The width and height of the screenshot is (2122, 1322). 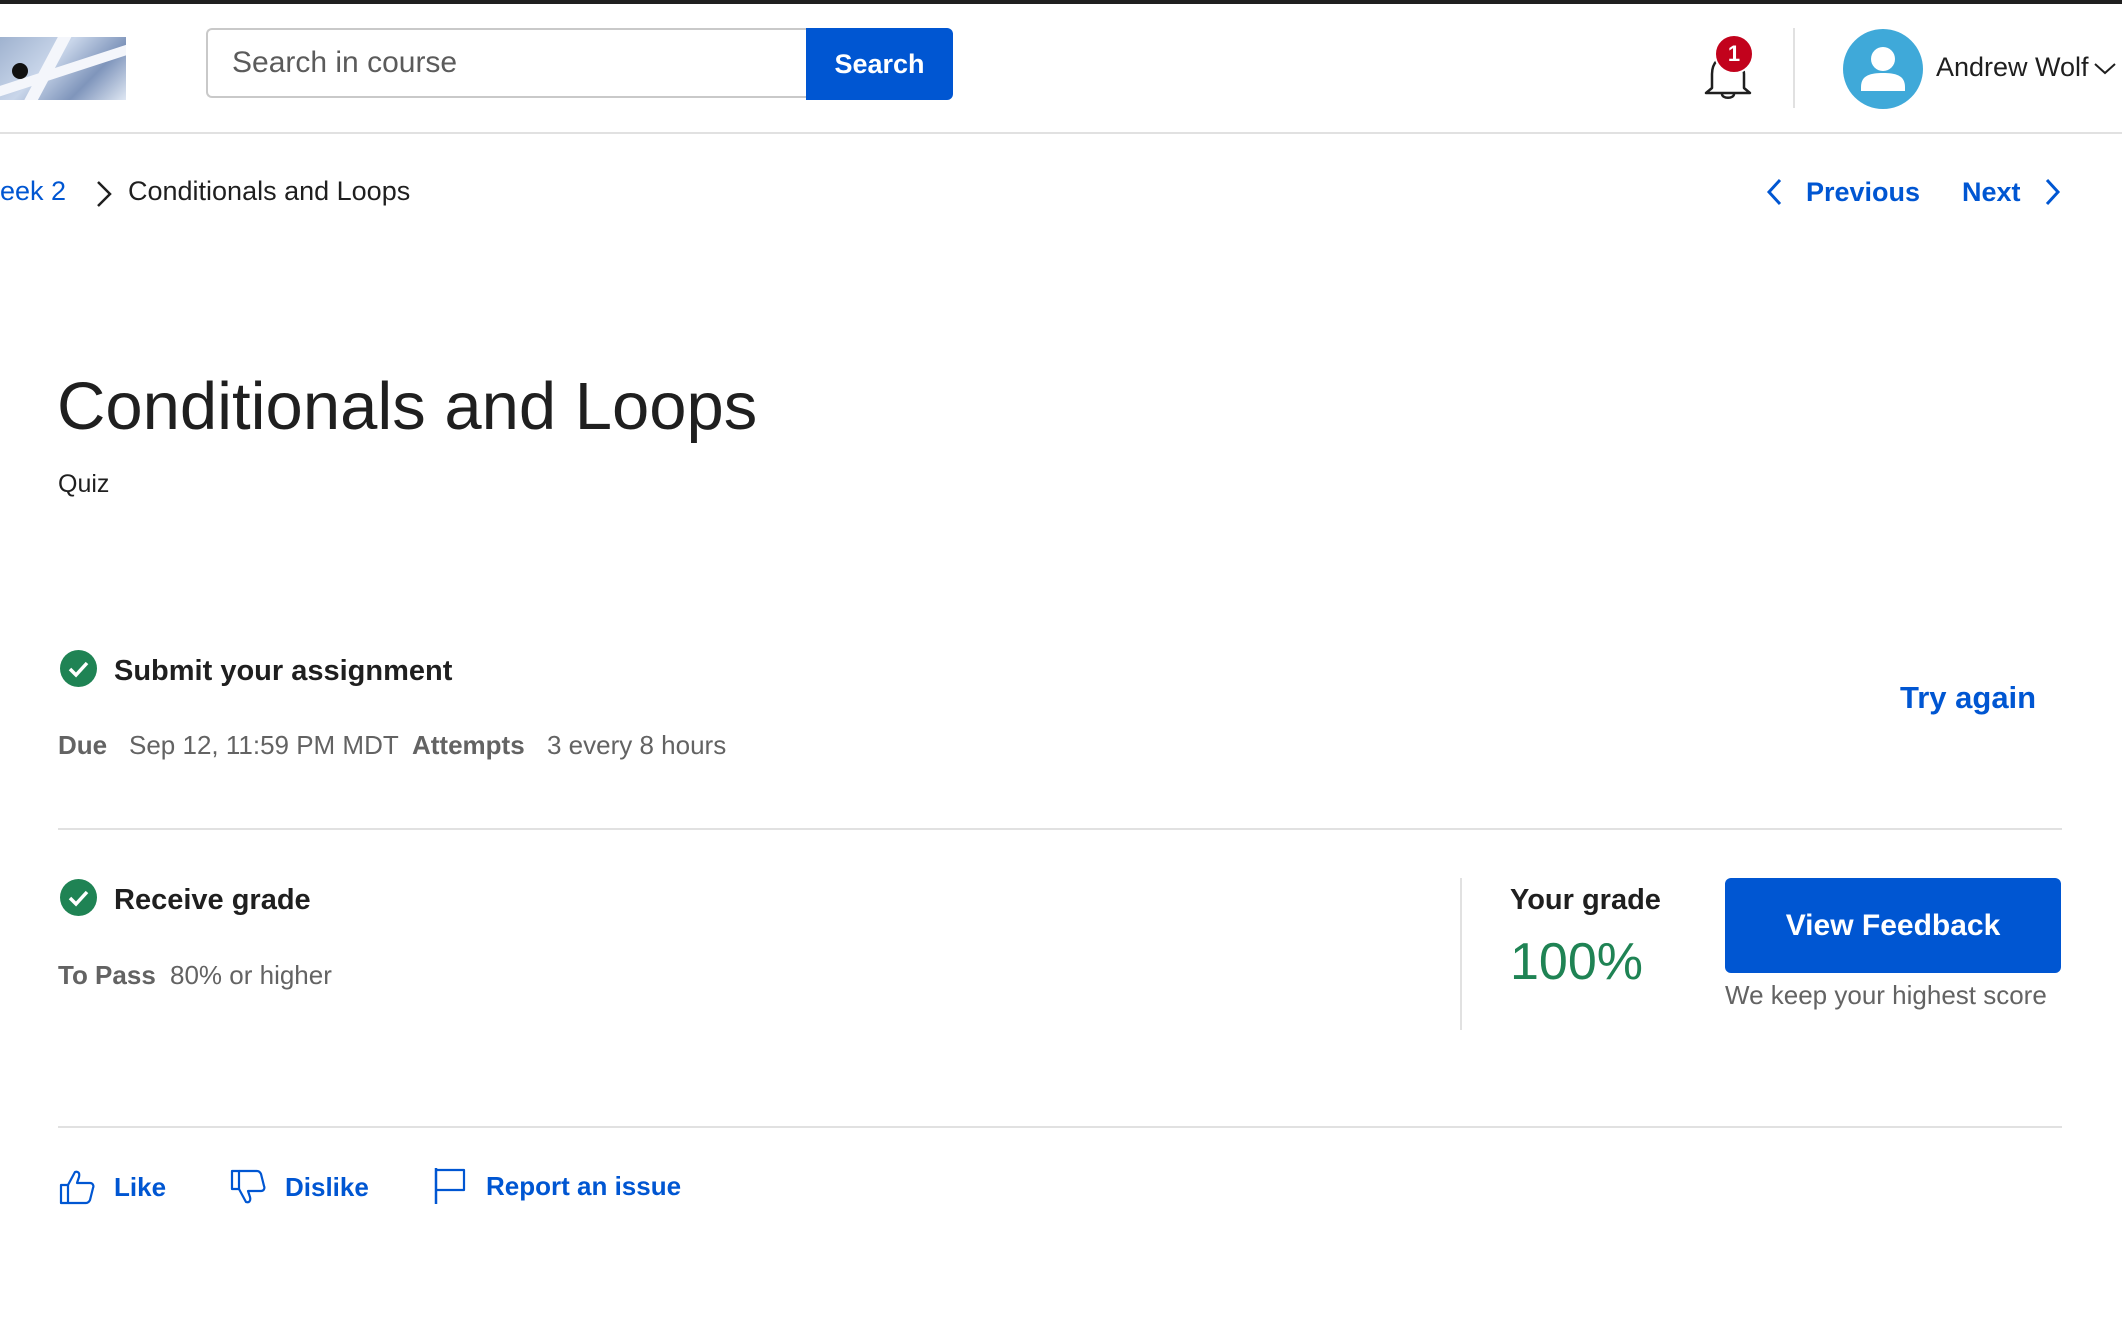 I want to click on flag-icon, so click(x=450, y=1186).